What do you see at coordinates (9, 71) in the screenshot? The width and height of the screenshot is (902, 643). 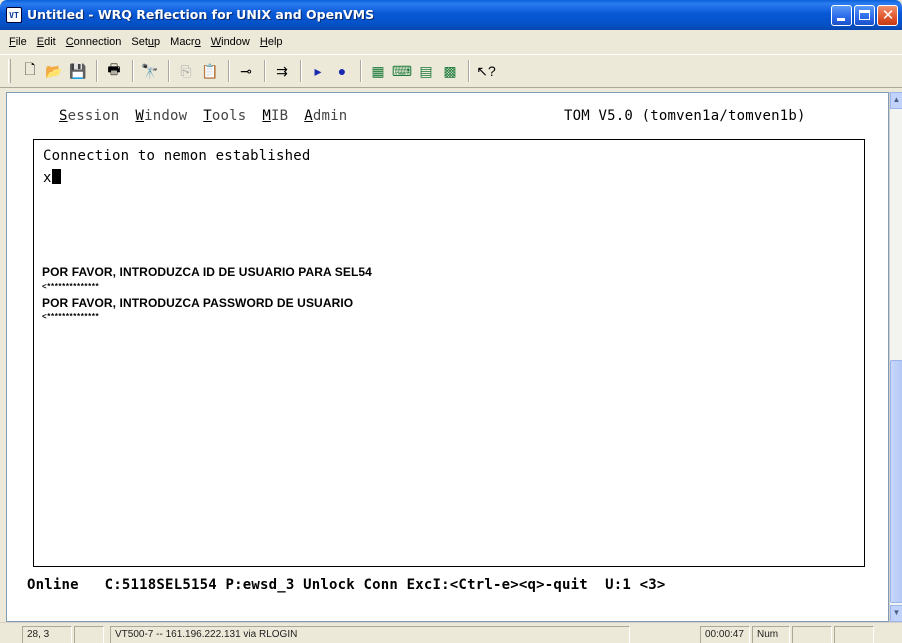 I see `toolbar-grip` at bounding box center [9, 71].